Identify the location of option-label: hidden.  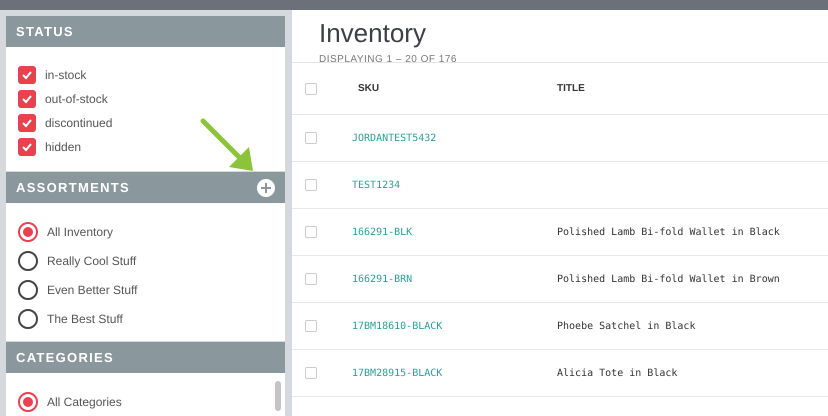
(63, 147).